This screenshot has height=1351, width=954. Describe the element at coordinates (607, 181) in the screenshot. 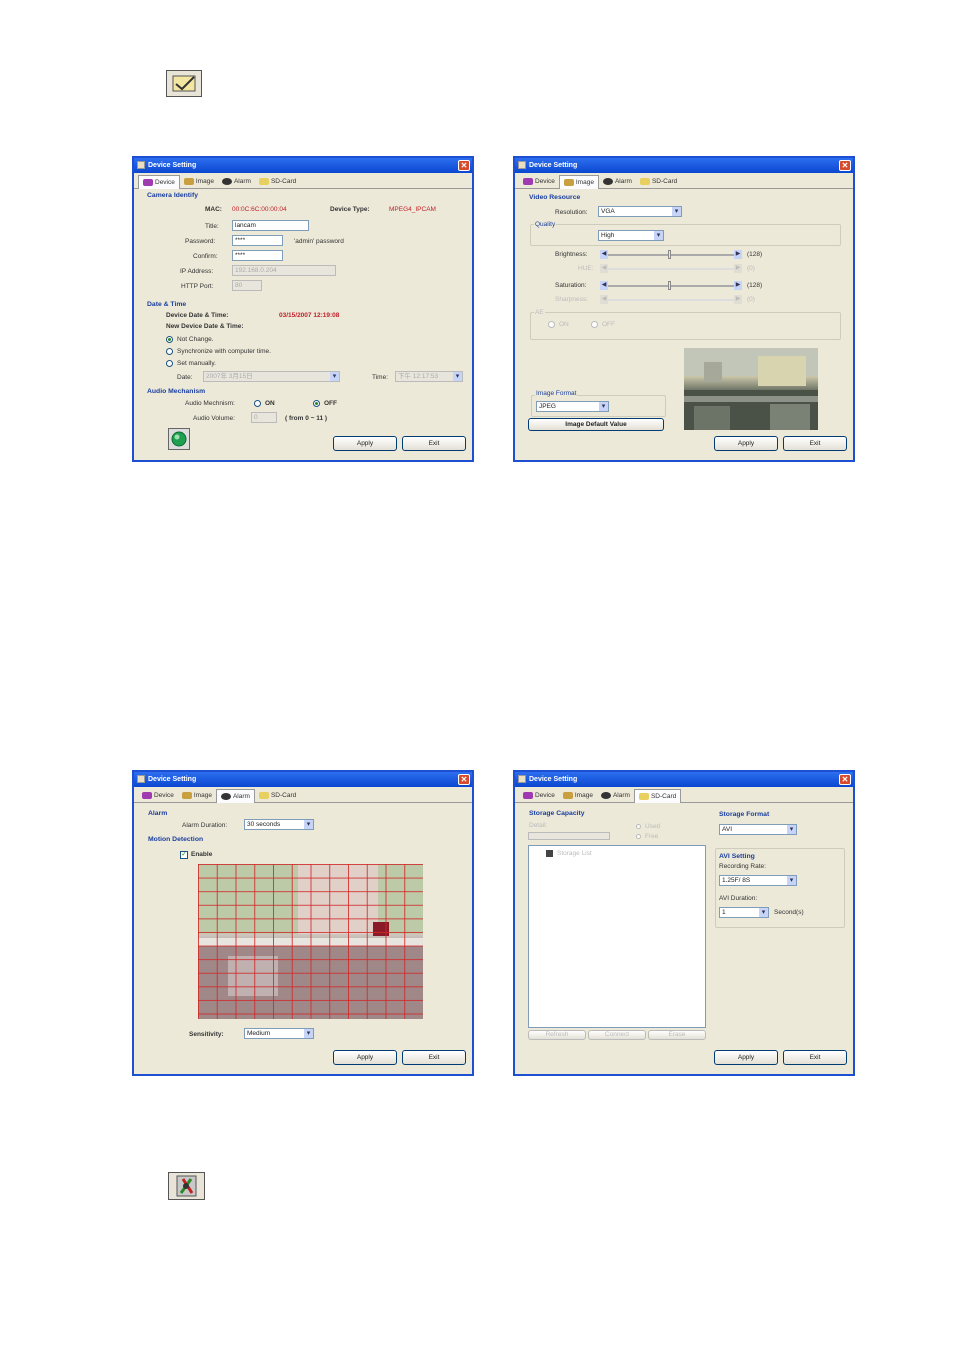

I see `alarm-icon` at that location.